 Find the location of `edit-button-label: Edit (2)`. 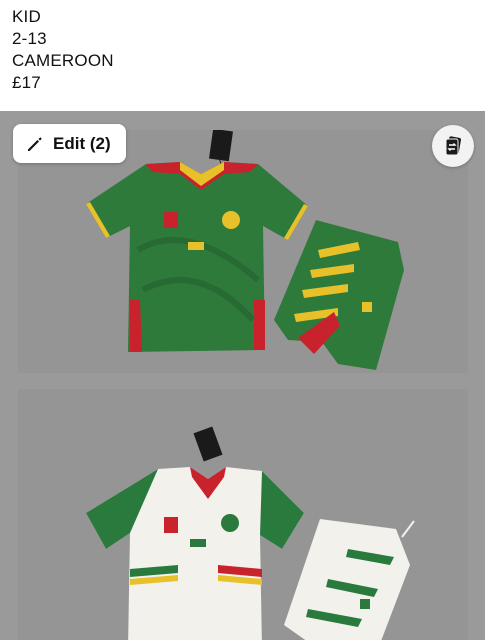

edit-button-label: Edit (2) is located at coordinates (82, 143).